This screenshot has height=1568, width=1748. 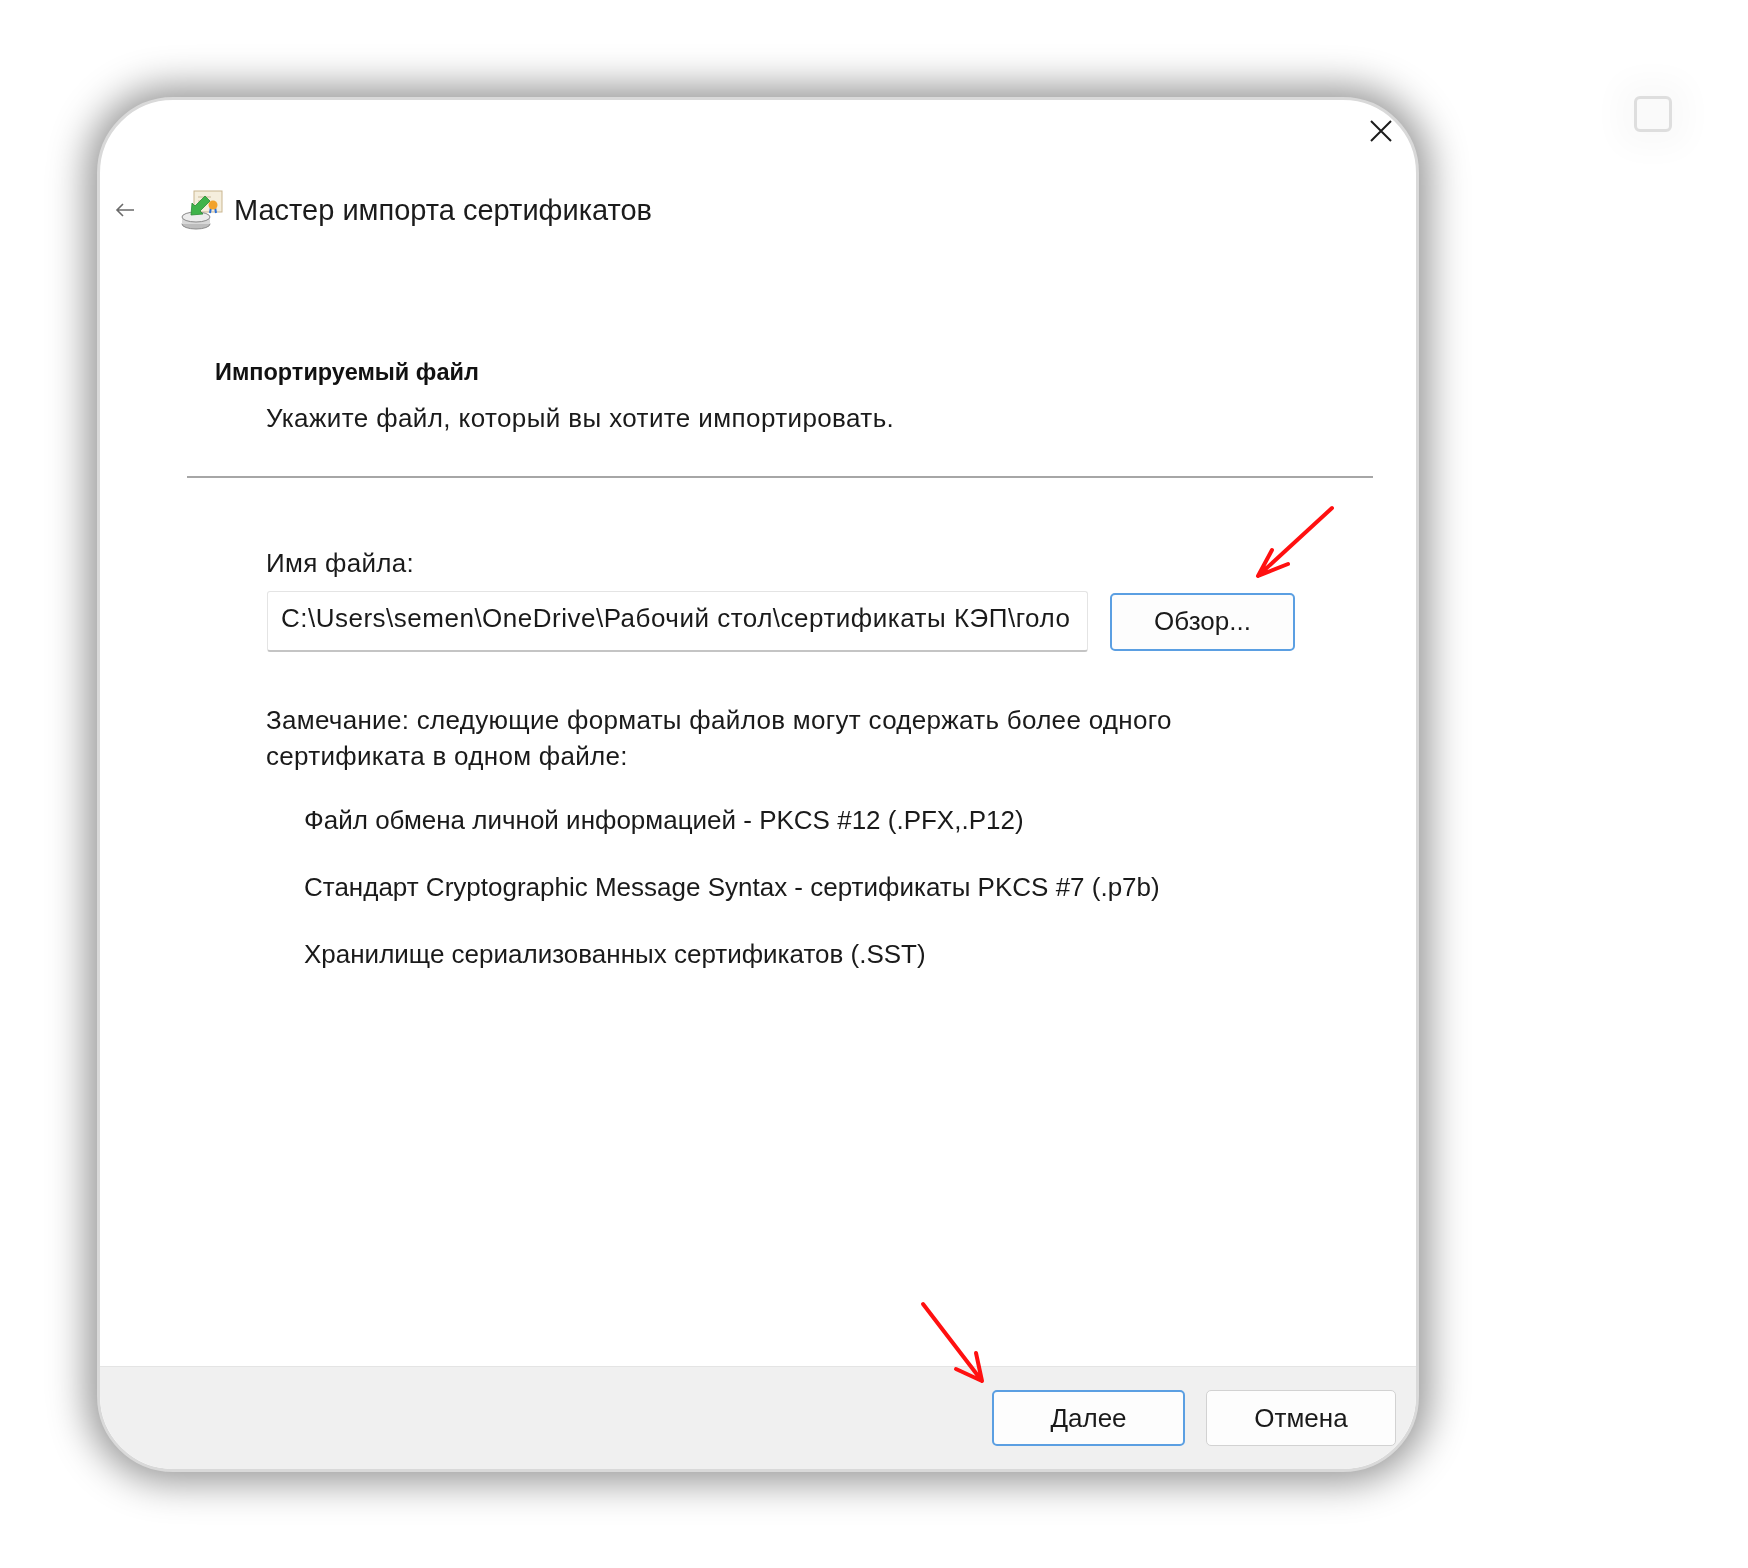 I want to click on square-icon, so click(x=1653, y=114).